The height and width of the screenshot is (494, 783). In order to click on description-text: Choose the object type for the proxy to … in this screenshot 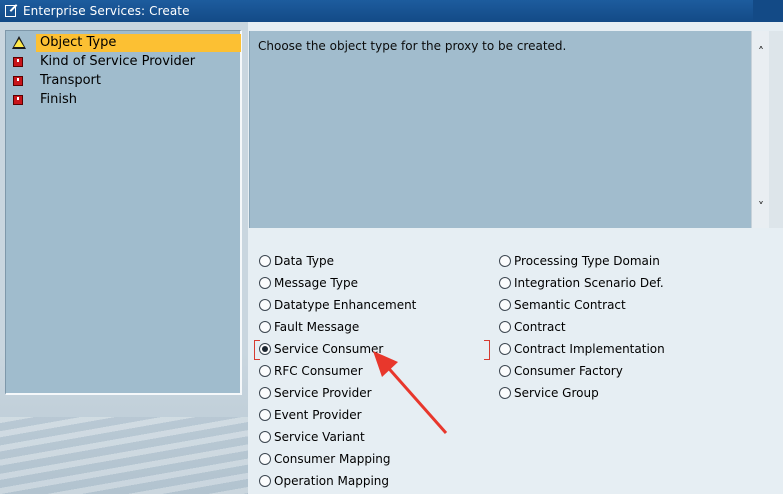, I will do `click(412, 46)`.